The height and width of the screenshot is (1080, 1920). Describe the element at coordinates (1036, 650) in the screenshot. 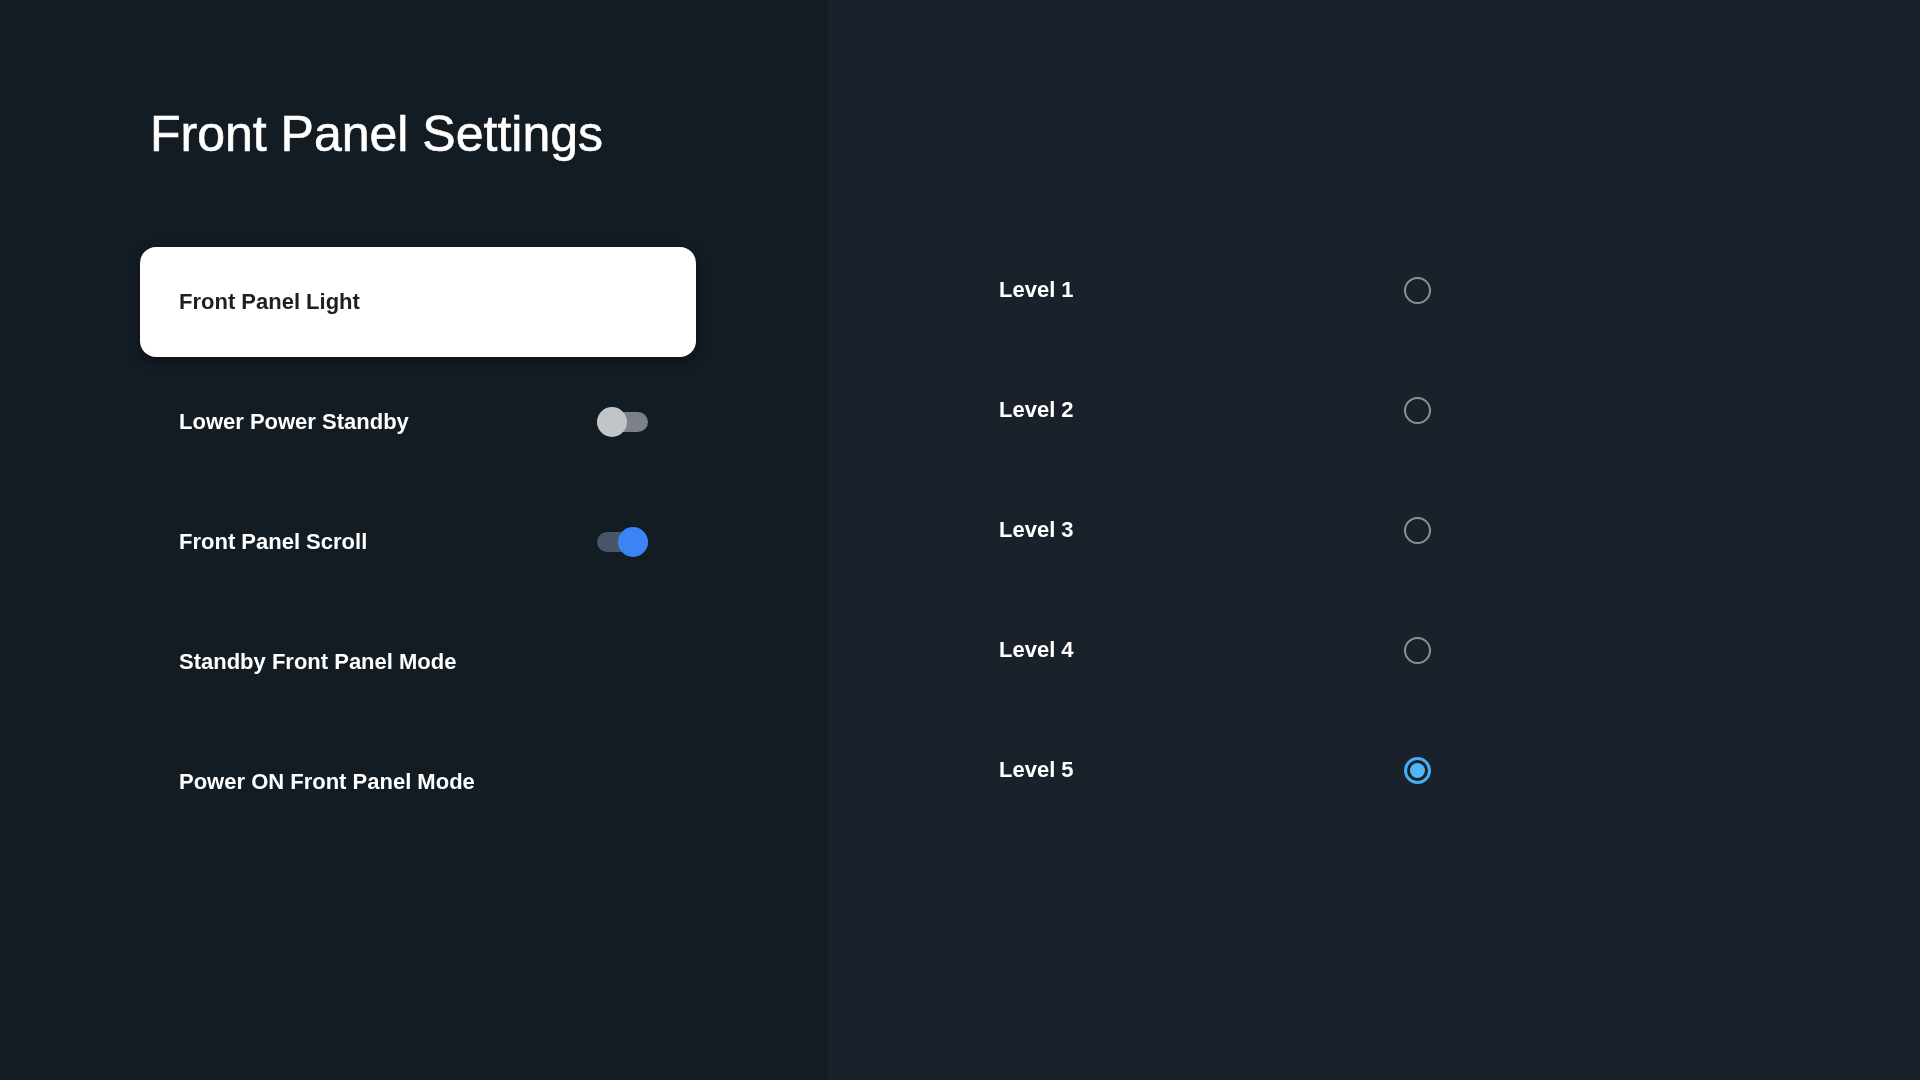

I see `option-label: Level 4` at that location.